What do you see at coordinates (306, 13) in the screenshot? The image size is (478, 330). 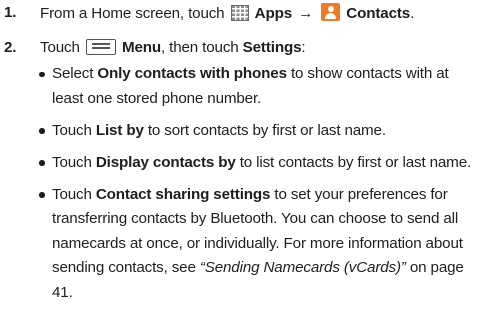 I see `arrow-icon: →` at bounding box center [306, 13].